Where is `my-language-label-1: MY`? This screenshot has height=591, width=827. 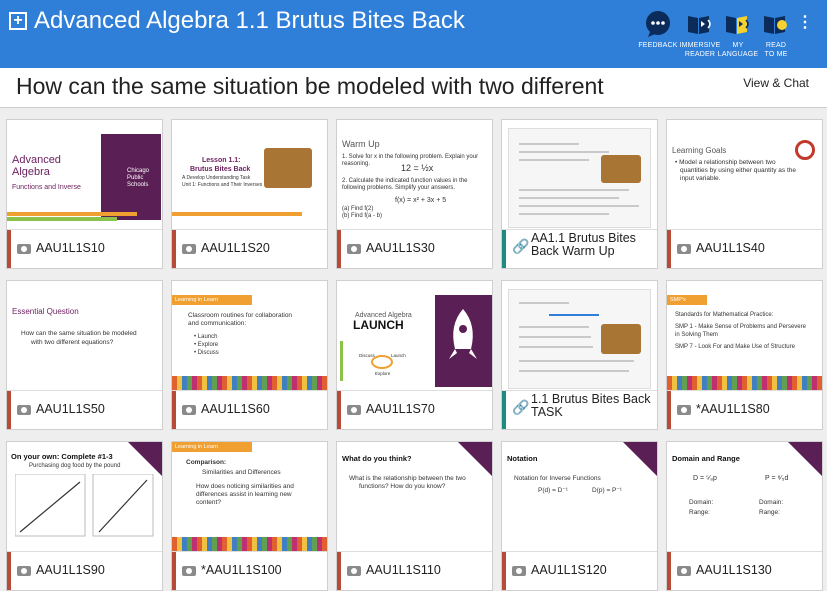 my-language-label-1: MY is located at coordinates (738, 45).